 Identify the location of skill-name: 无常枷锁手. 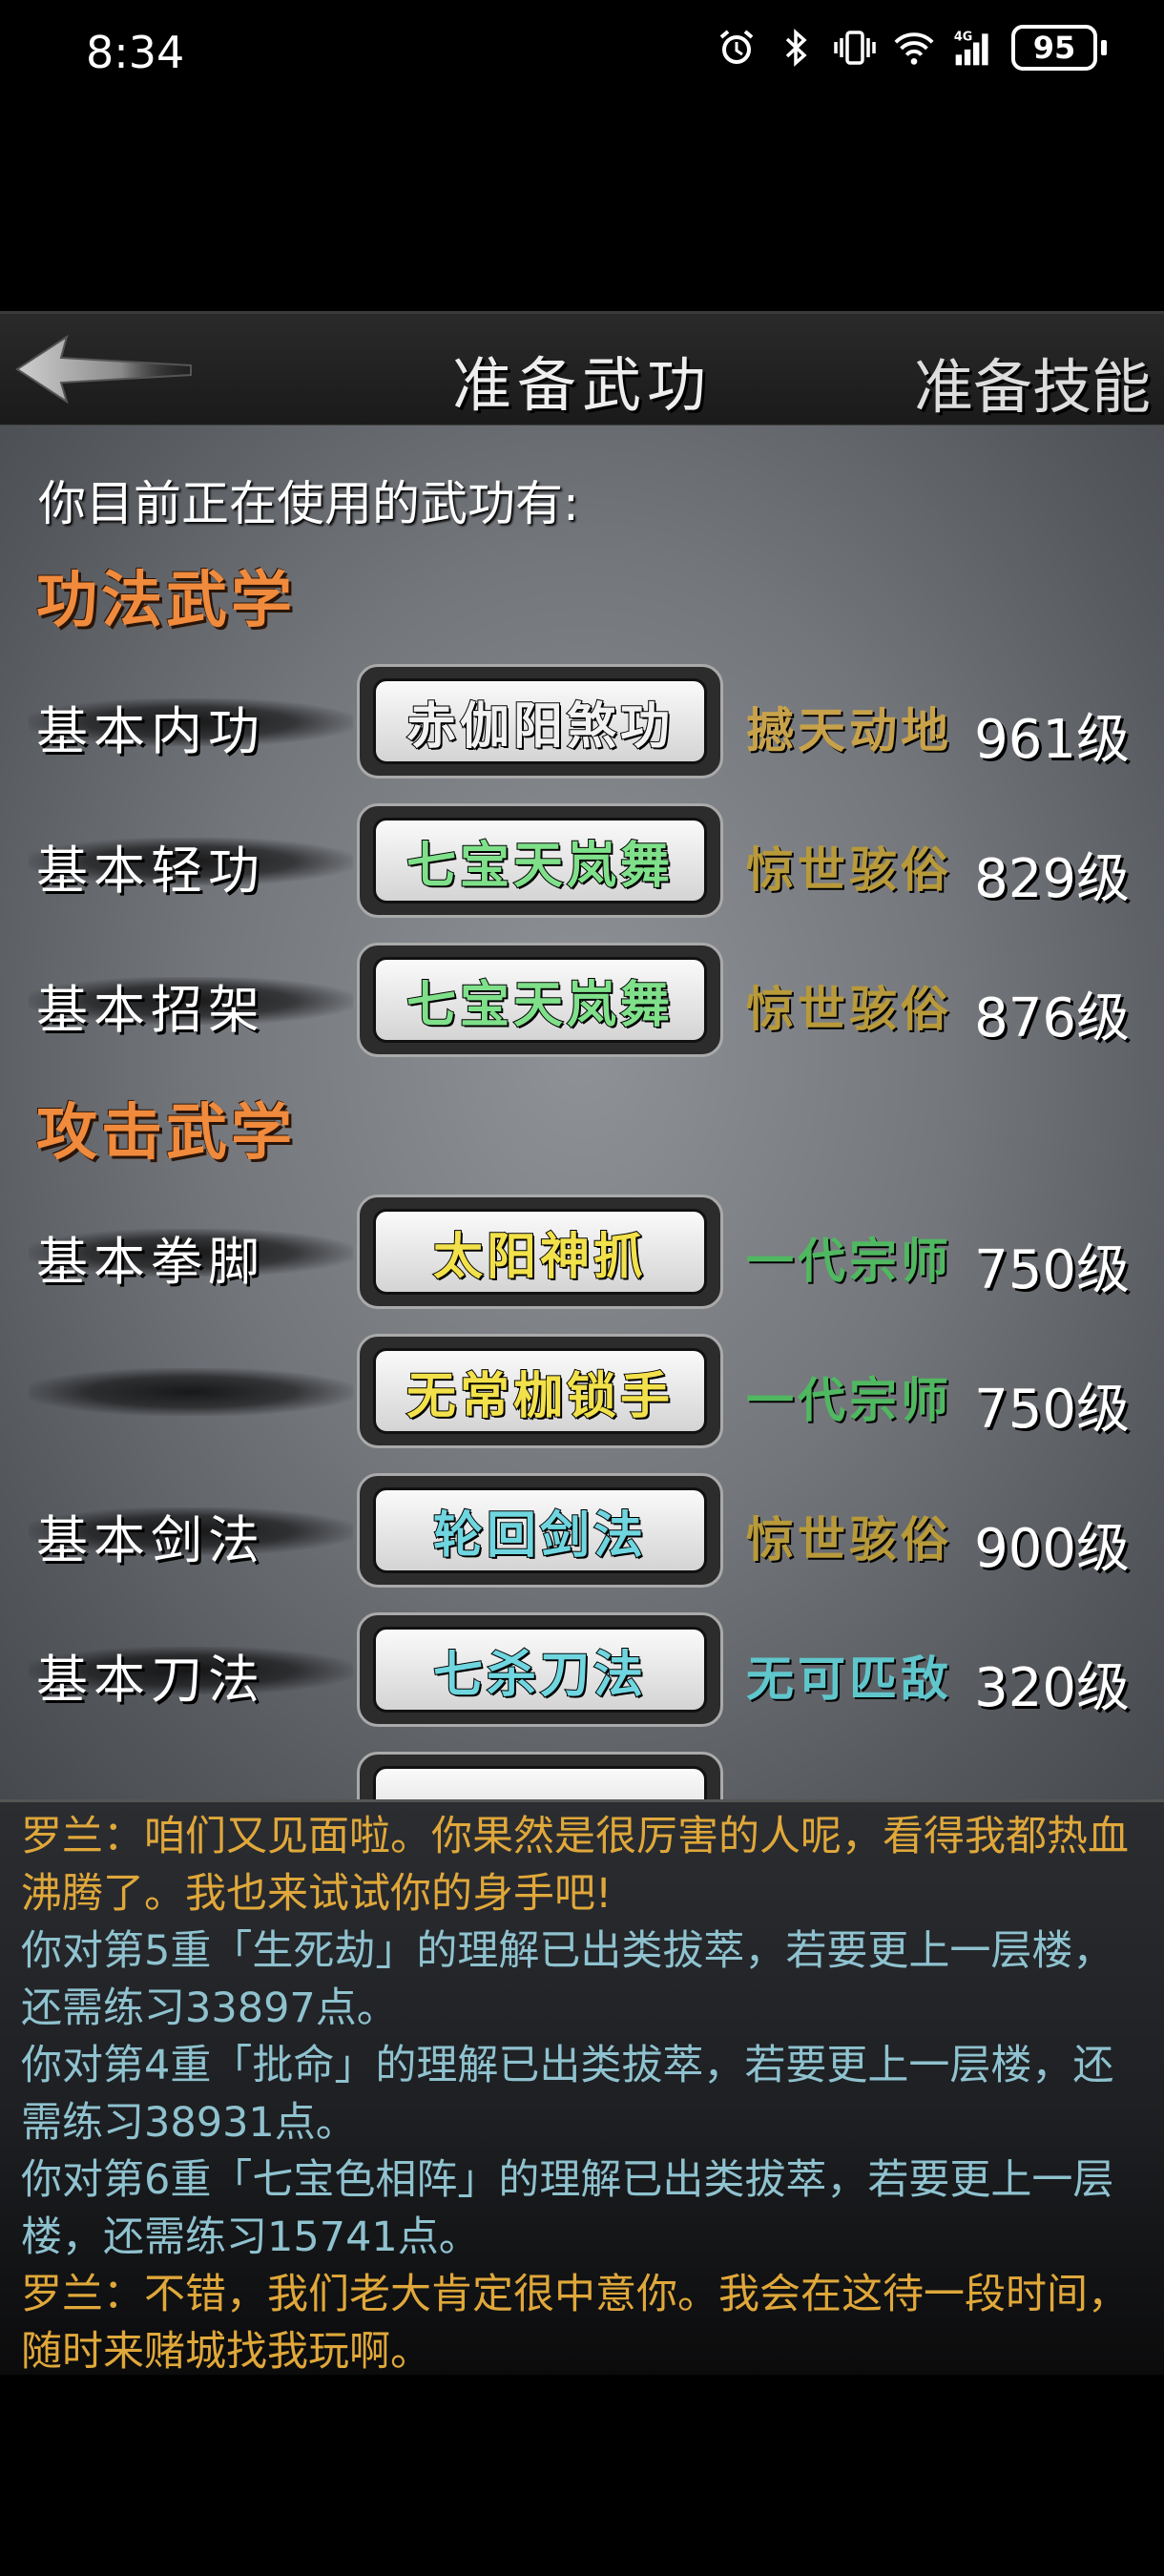
(540, 1396).